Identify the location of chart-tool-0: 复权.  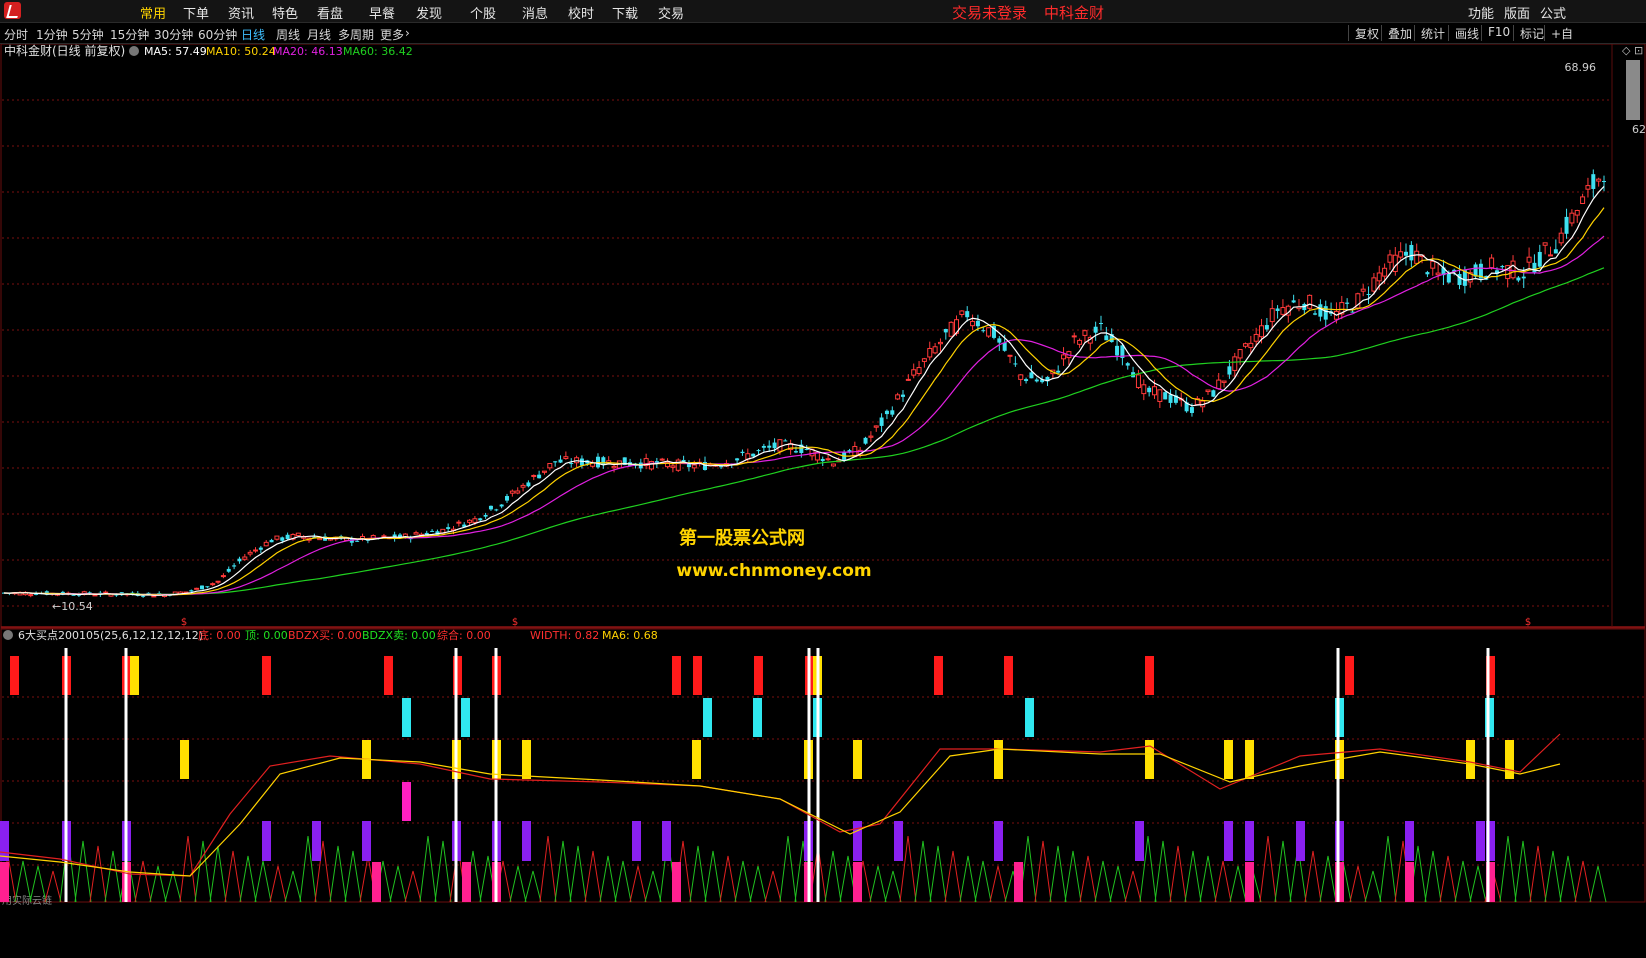
(1363, 33).